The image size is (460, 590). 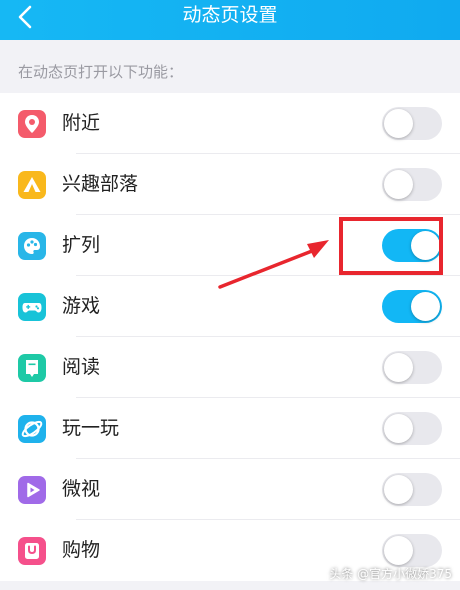 I want to click on watermark: 头条 @官方小微娇375, so click(x=390, y=574).